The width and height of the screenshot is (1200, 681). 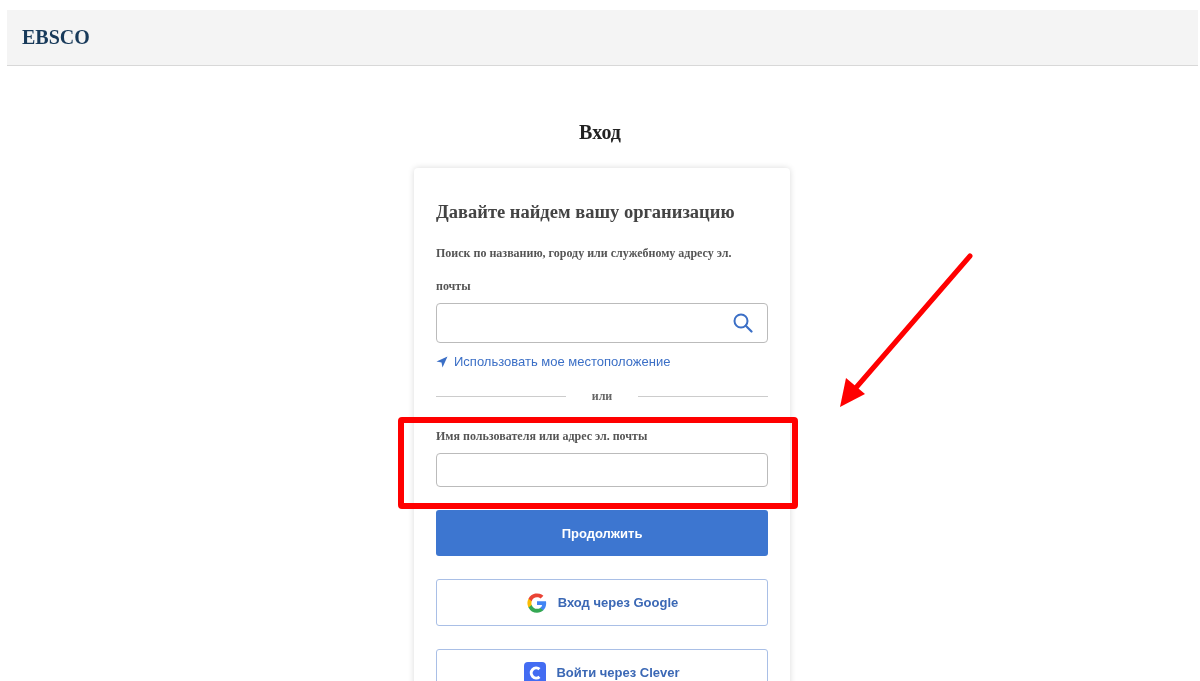 What do you see at coordinates (602, 602) in the screenshot?
I see `sign-in-button: Вход через Google` at bounding box center [602, 602].